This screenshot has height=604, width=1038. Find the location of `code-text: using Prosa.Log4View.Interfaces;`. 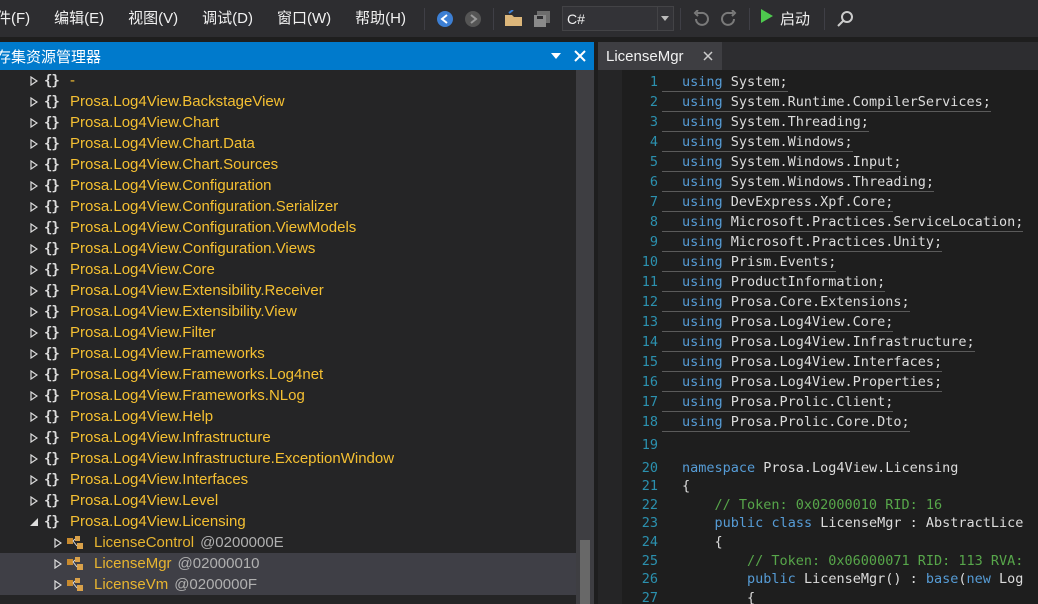

code-text: using Prosa.Log4View.Interfaces; is located at coordinates (802, 362).